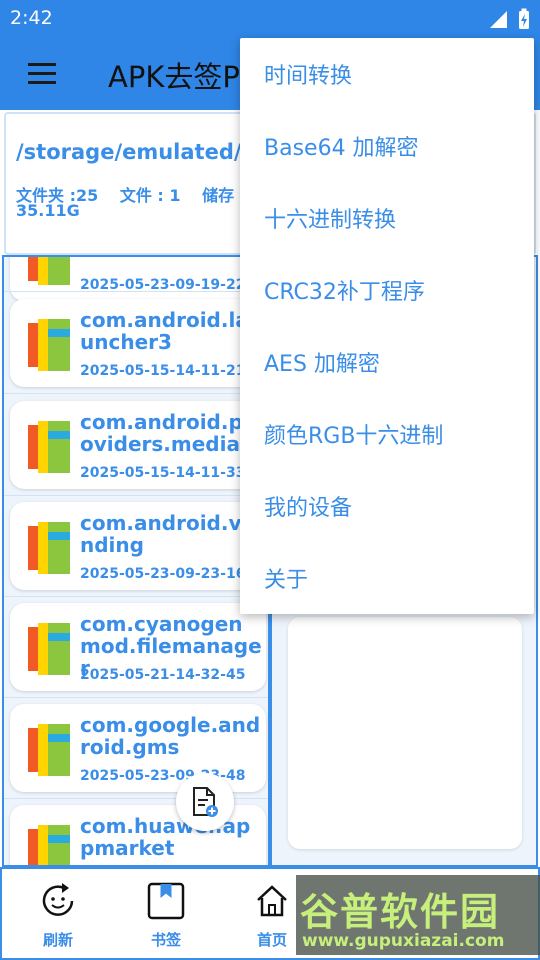 This screenshot has height=960, width=540. I want to click on menu-item-aes: AES 加解密, so click(387, 362).